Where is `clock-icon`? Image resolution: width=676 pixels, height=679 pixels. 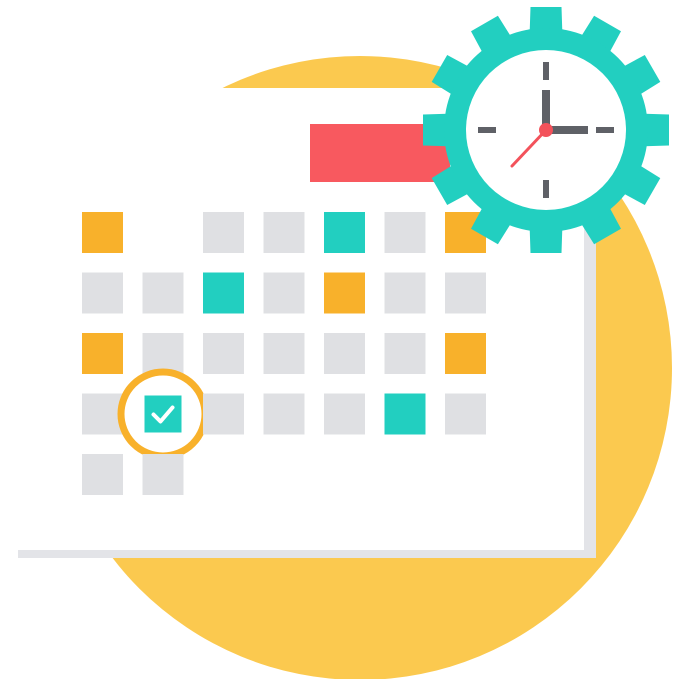
clock-icon is located at coordinates (546, 130).